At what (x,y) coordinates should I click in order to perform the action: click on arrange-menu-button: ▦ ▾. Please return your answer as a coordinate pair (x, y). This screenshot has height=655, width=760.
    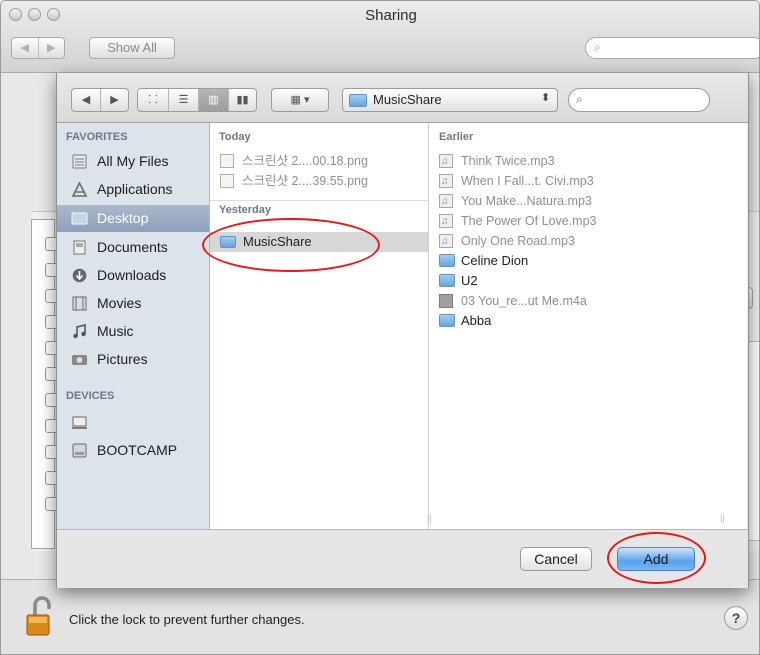
    Looking at the image, I should click on (300, 100).